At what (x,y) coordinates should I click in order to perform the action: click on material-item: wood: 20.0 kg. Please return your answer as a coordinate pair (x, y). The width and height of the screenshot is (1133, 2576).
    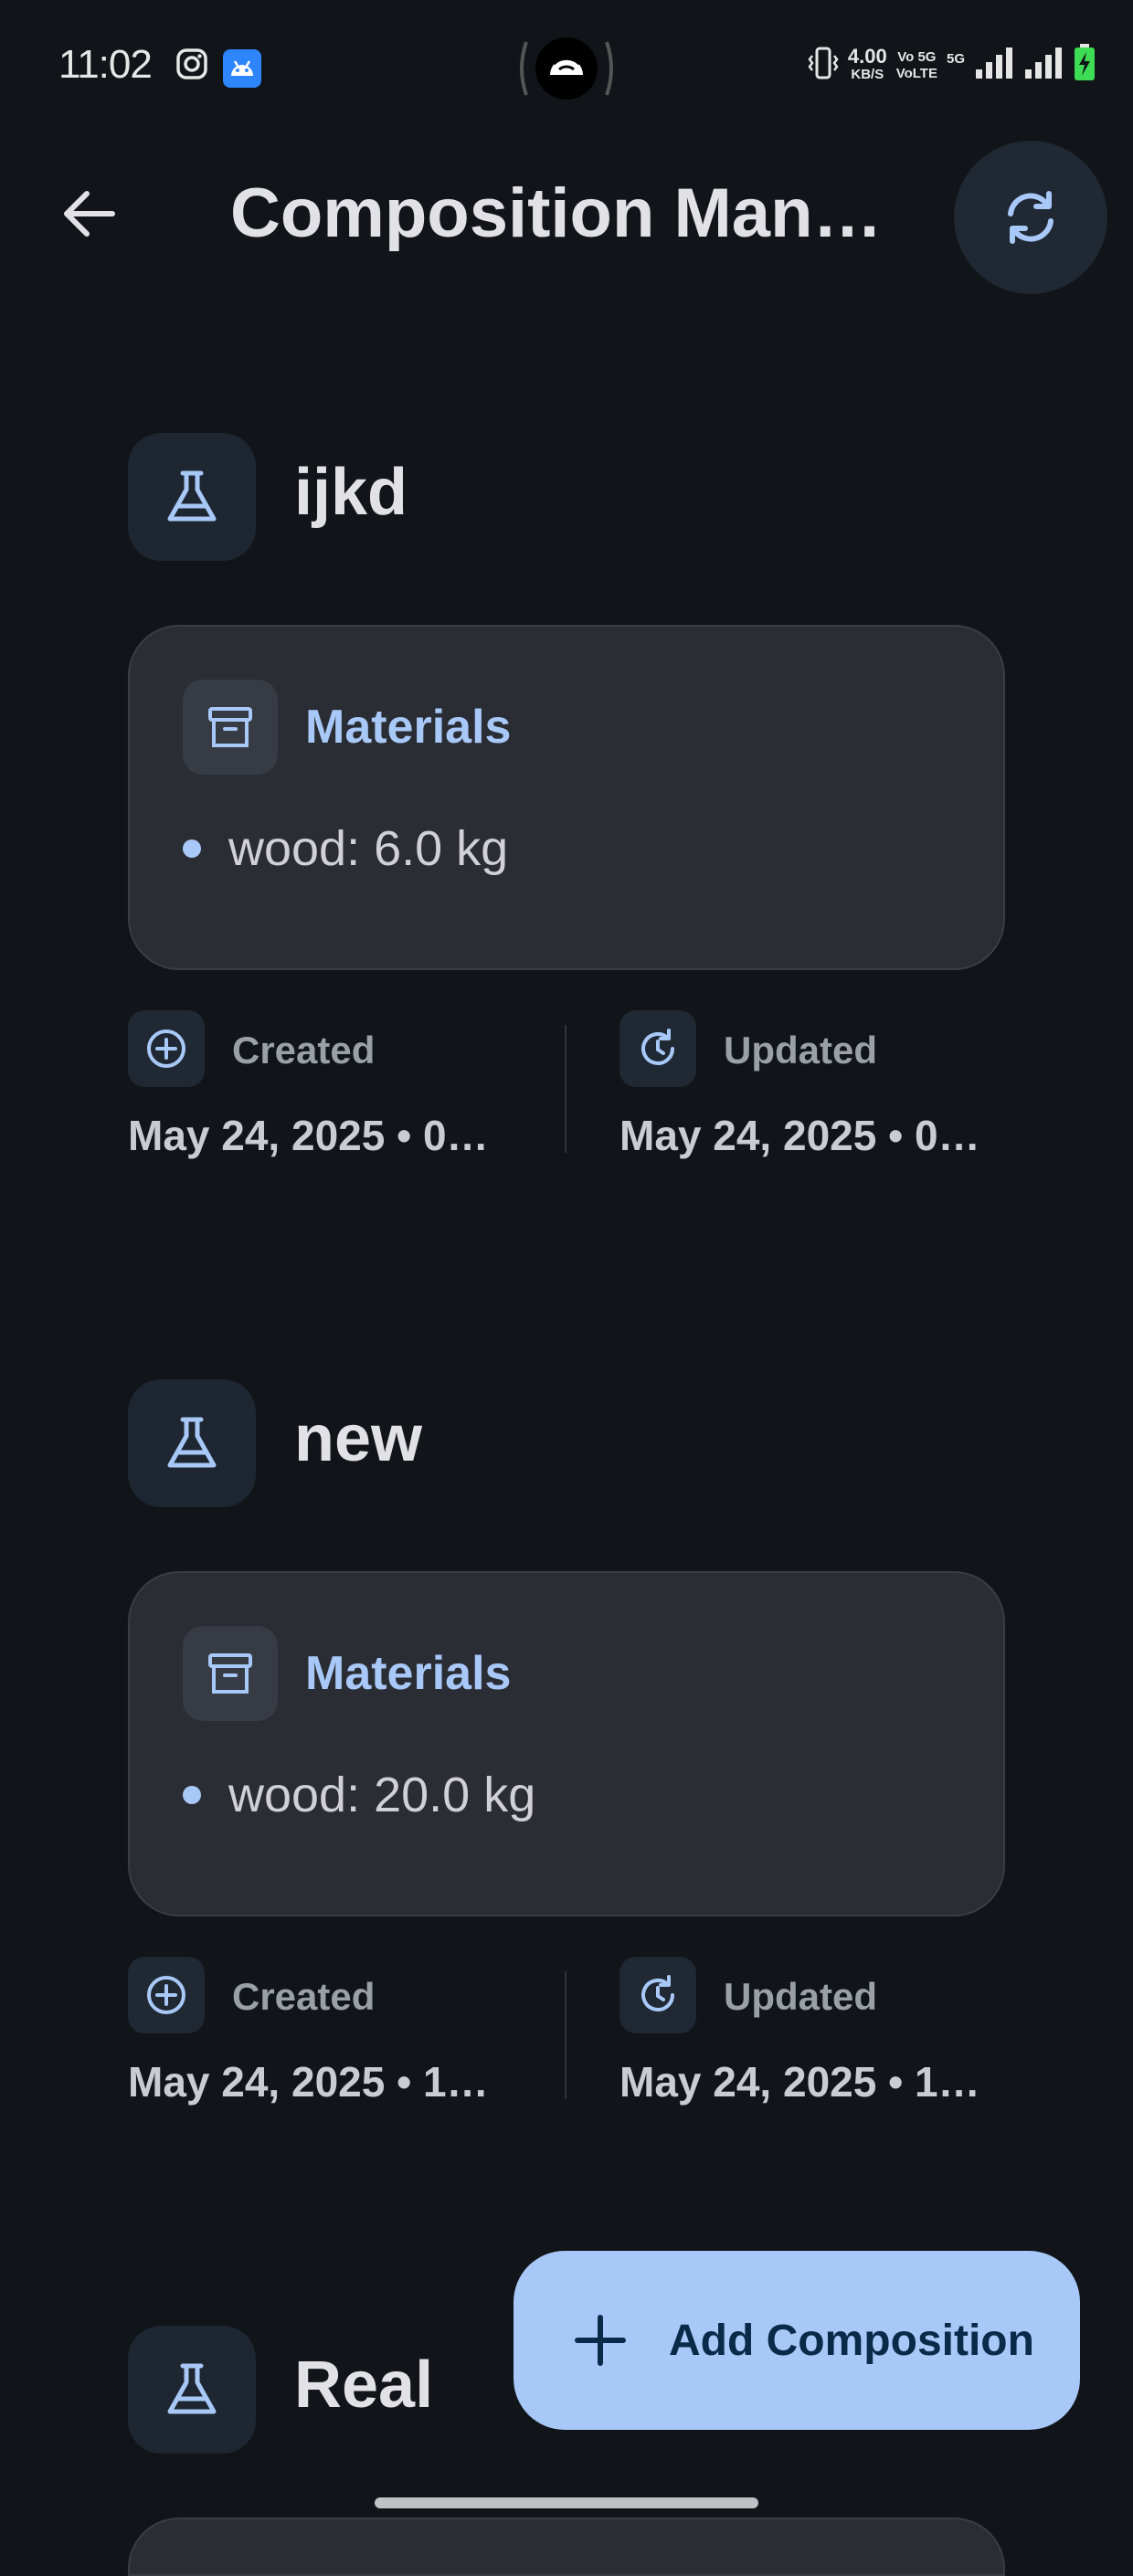
    Looking at the image, I should click on (359, 1795).